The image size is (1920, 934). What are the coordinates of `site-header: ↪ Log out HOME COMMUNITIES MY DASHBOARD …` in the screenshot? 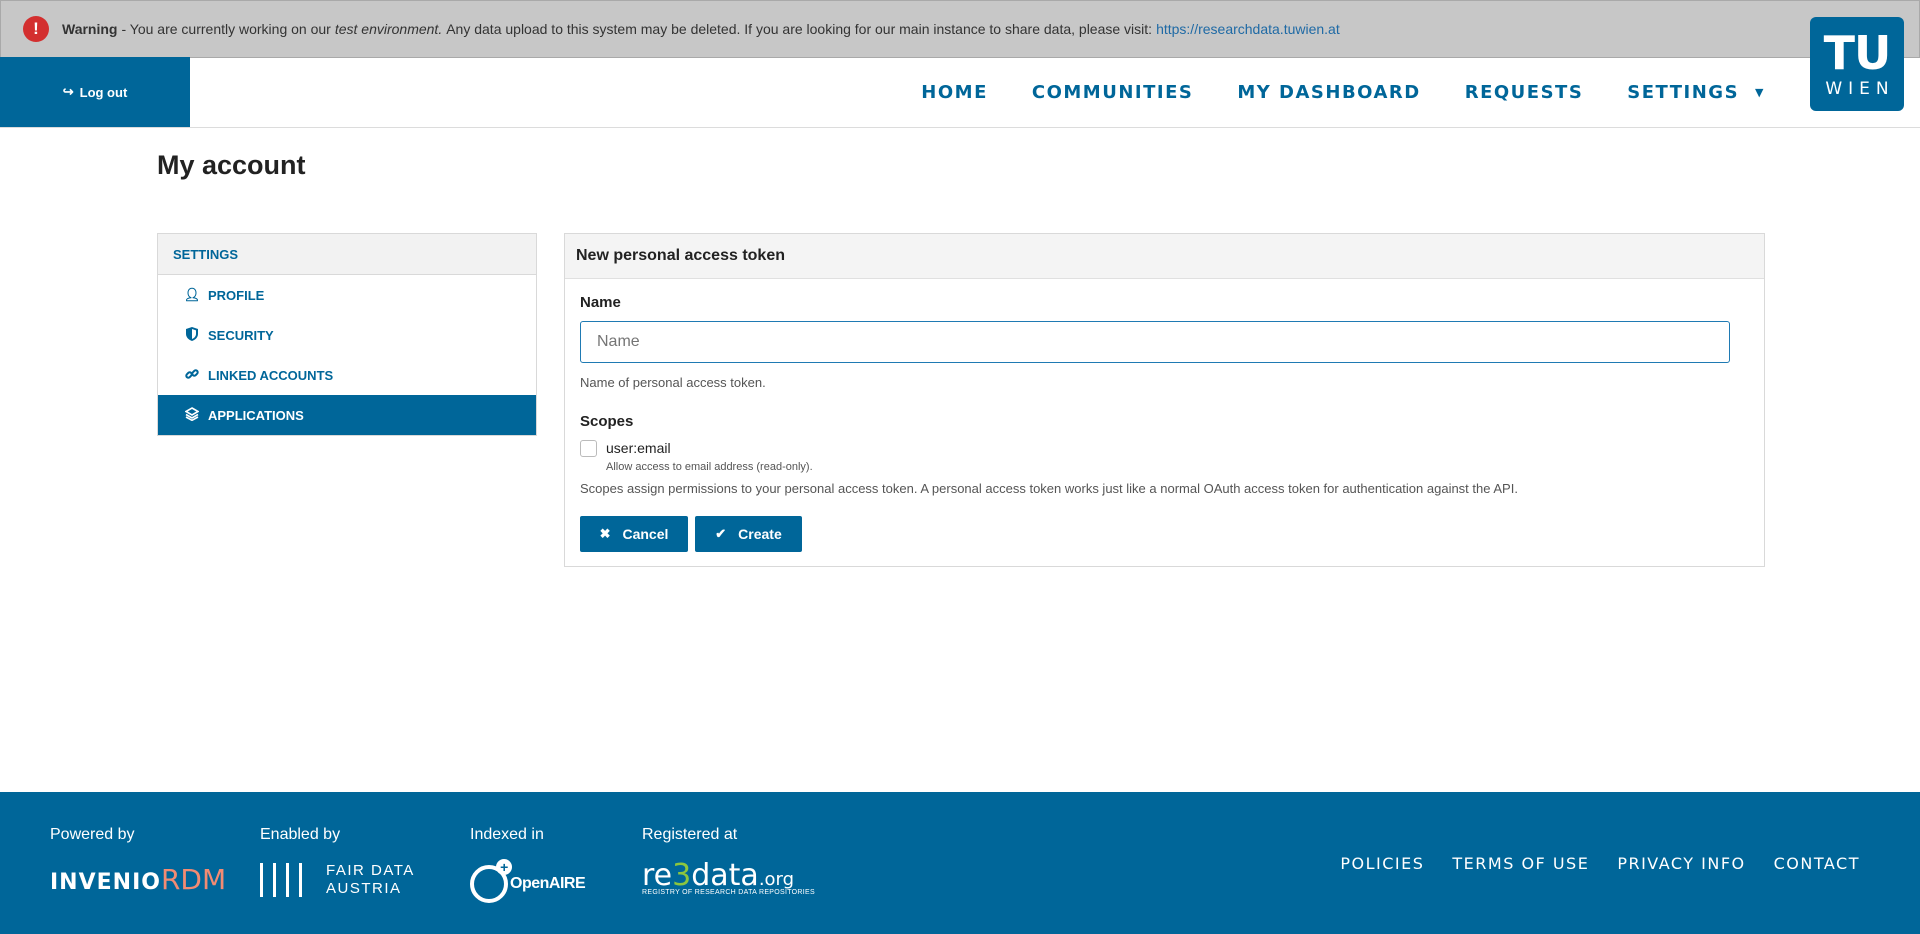 It's located at (960, 92).